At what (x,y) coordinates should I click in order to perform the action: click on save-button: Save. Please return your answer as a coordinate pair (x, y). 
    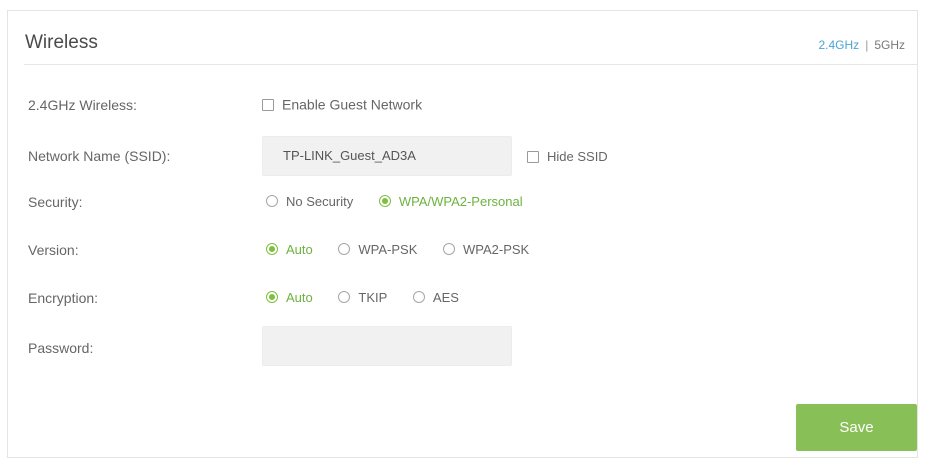
    Looking at the image, I should click on (856, 427).